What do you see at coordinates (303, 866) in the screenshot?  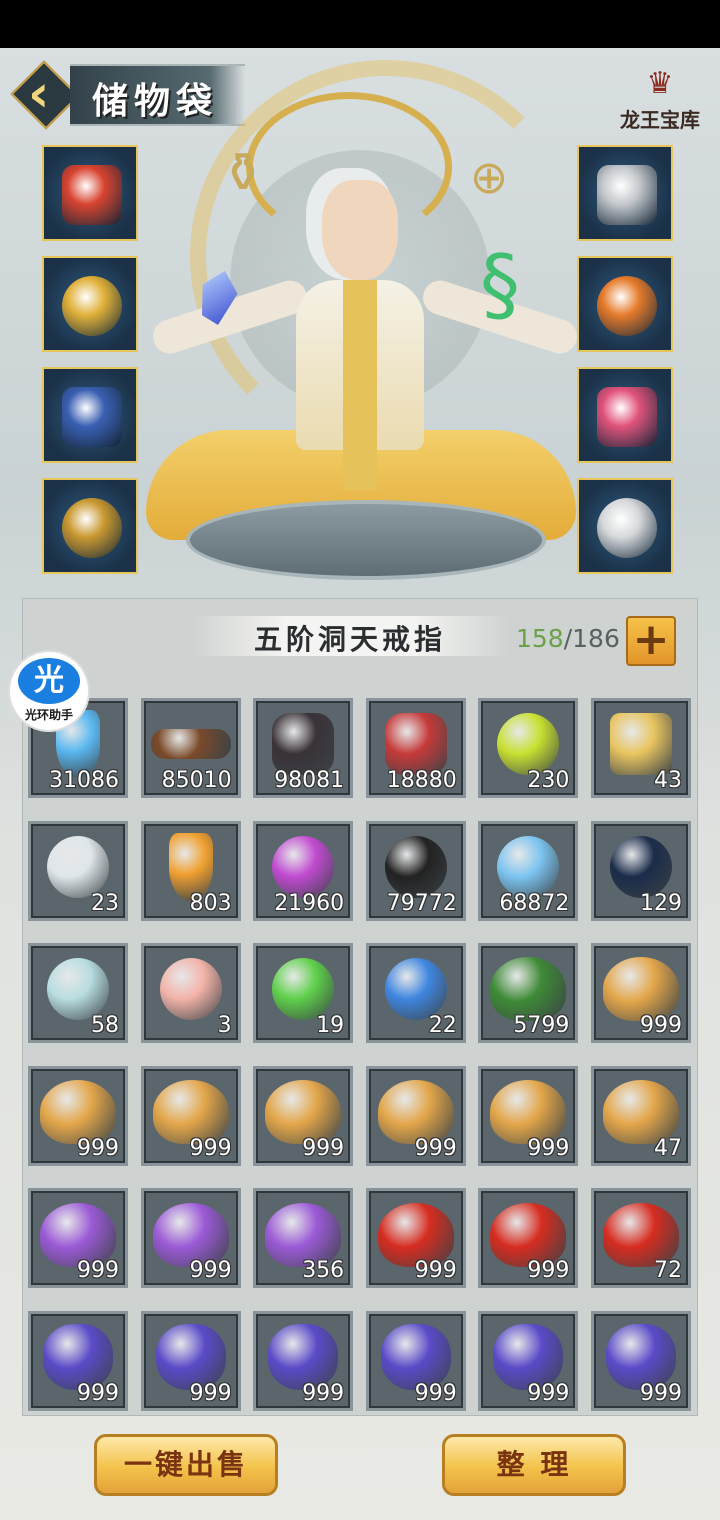 I see `purple-orb-icon` at bounding box center [303, 866].